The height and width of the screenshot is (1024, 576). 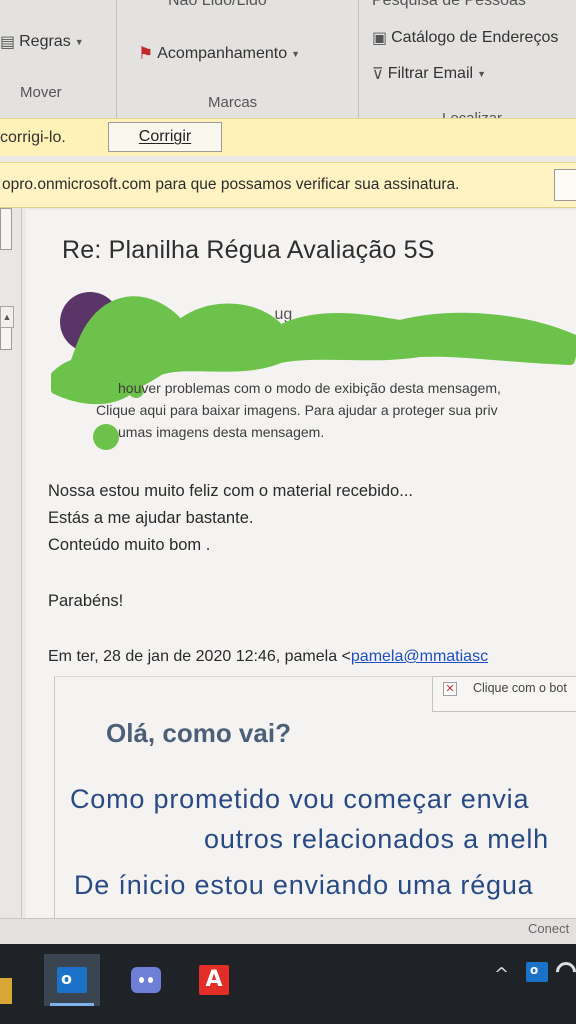 I want to click on people-search-box: Pesquisa de Pessoas, so click(x=449, y=5).